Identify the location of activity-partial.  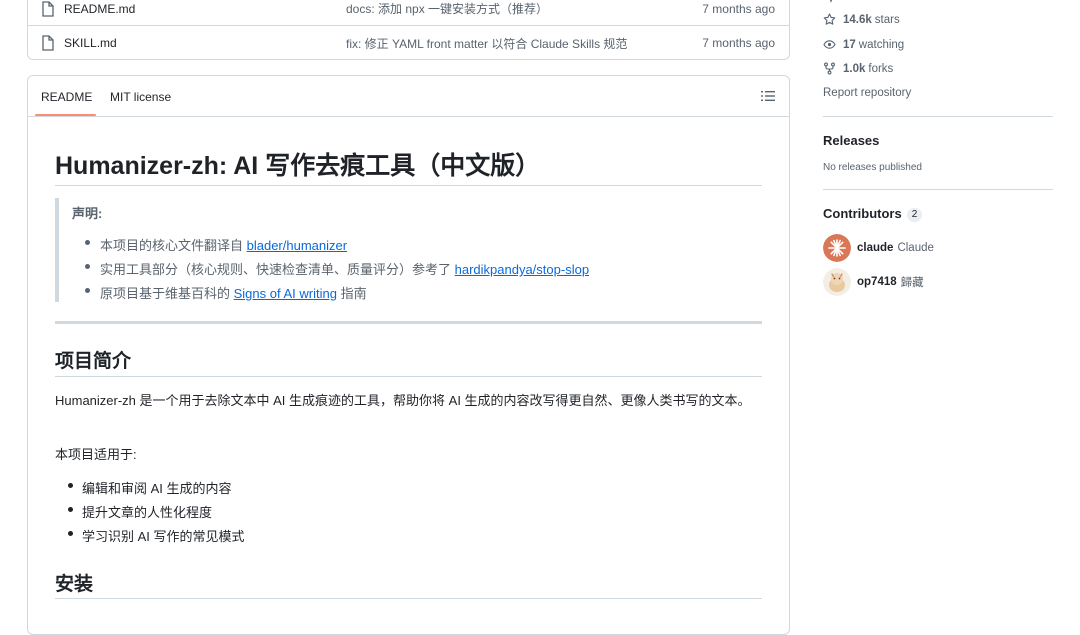
(833, 1).